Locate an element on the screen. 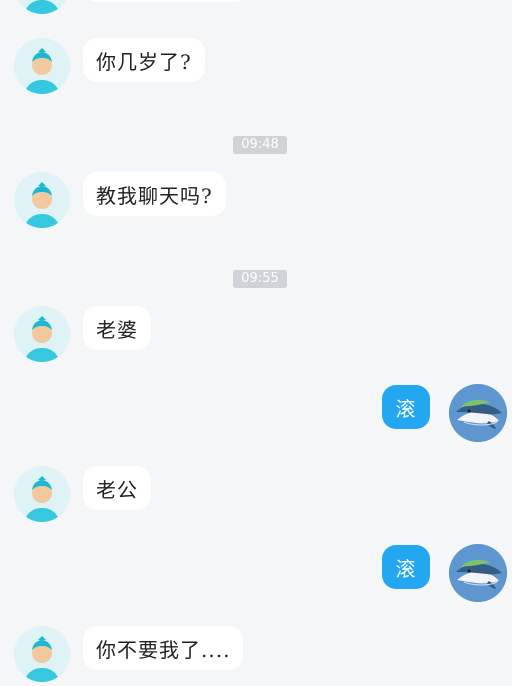  message-text: 你几岁了? is located at coordinates (144, 61).